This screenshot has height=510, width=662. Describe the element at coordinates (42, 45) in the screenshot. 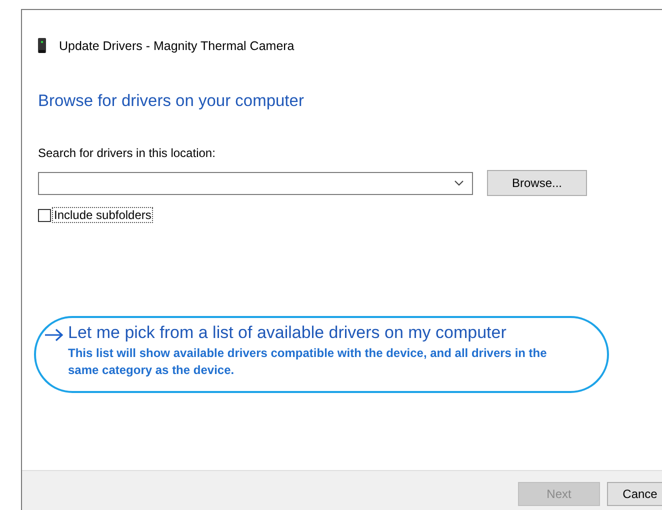

I see `device-icon` at that location.